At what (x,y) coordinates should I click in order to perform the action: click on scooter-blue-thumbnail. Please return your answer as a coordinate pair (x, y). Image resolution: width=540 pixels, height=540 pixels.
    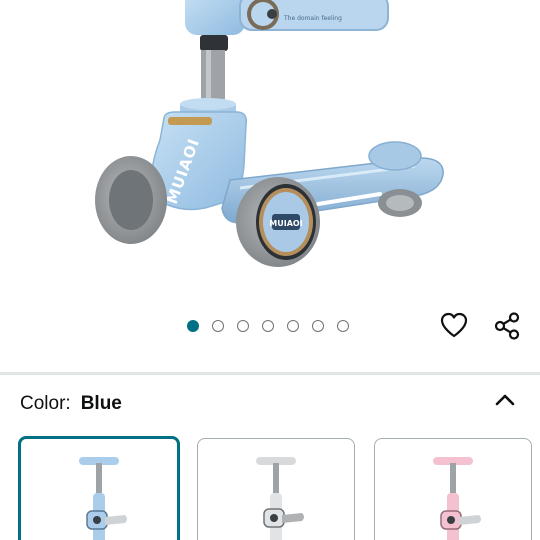
    Looking at the image, I should click on (103, 498).